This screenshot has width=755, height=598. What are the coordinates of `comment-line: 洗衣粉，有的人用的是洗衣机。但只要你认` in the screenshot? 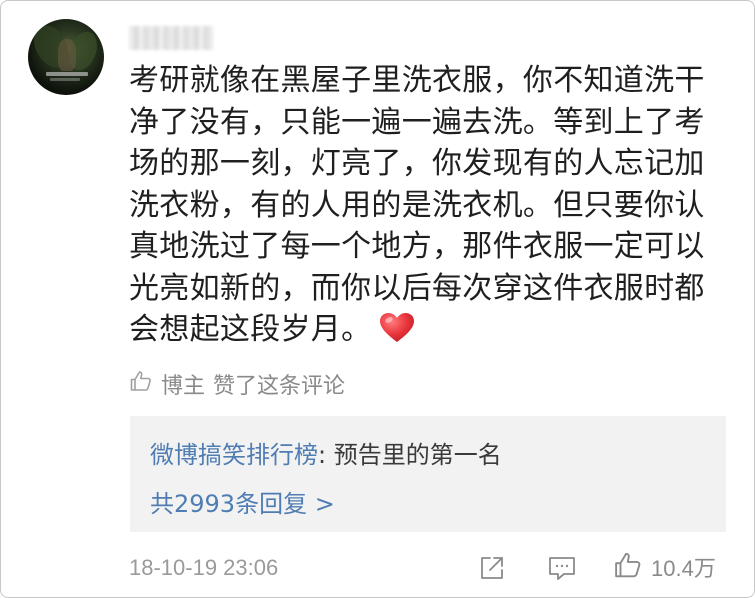 It's located at (417, 205).